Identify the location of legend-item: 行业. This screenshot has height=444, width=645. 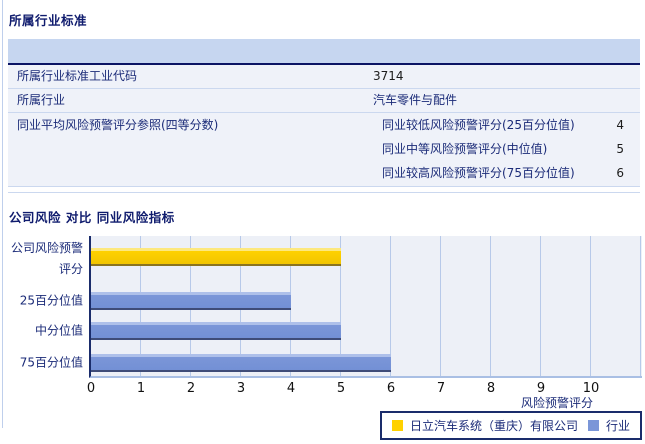
(608, 425).